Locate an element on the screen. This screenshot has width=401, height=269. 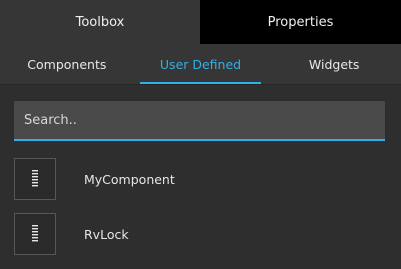
tab-widgets-label: Widgets is located at coordinates (334, 64).